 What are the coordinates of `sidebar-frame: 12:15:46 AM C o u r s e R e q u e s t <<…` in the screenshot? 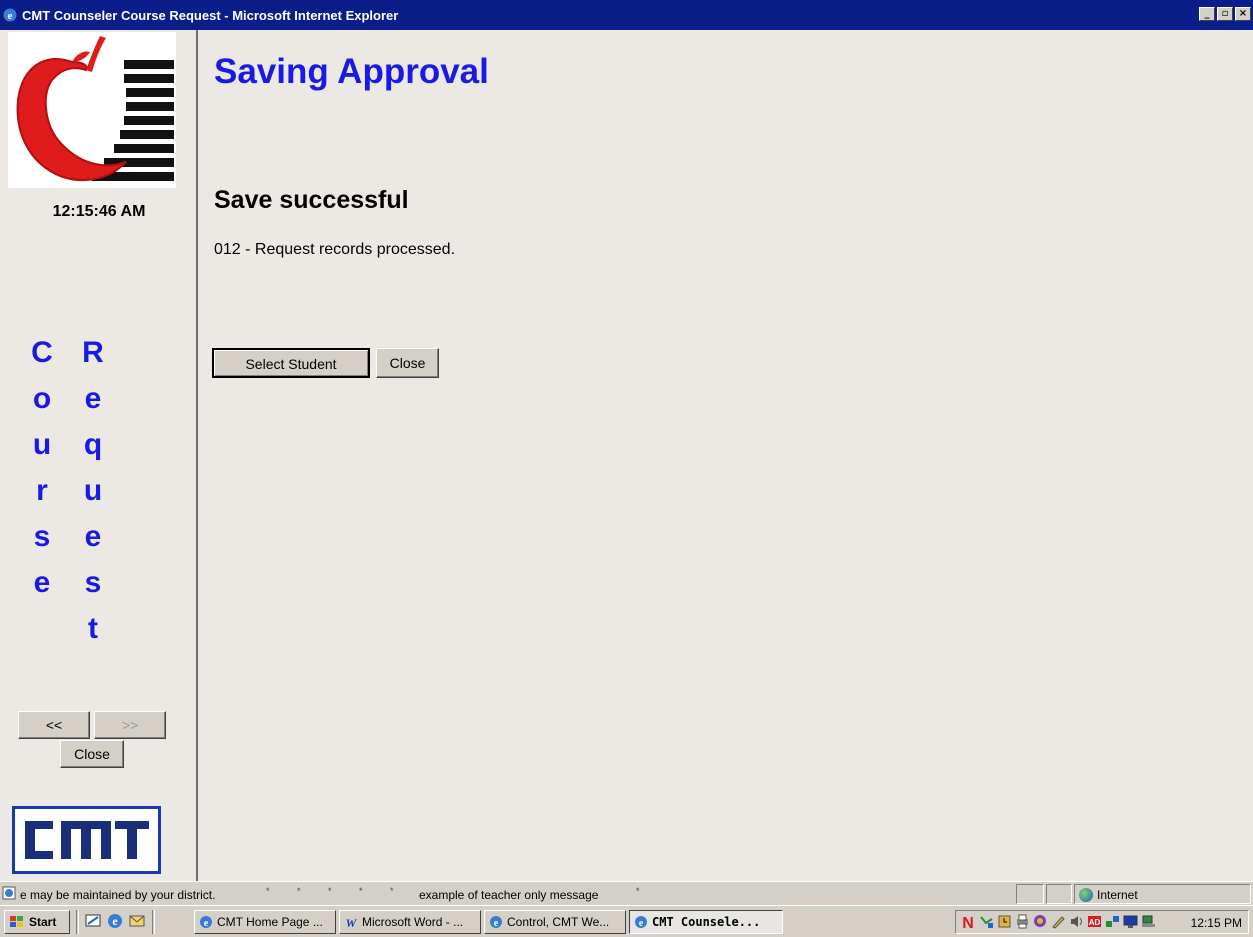 It's located at (99, 455).